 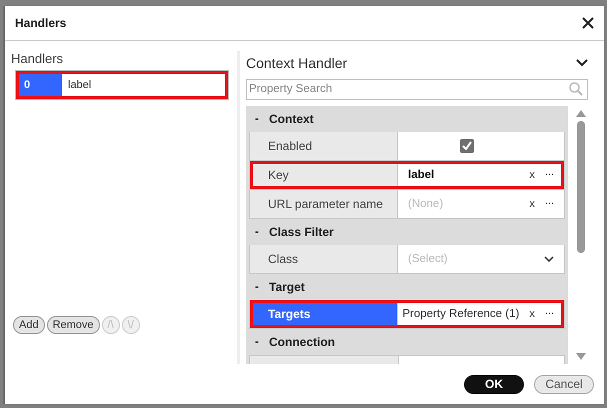 What do you see at coordinates (291, 119) in the screenshot?
I see `section-title: Context` at bounding box center [291, 119].